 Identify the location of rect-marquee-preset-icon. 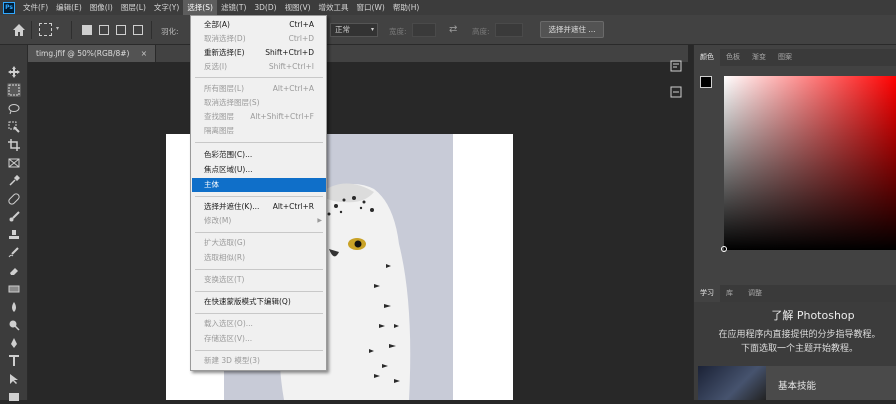
(45, 29).